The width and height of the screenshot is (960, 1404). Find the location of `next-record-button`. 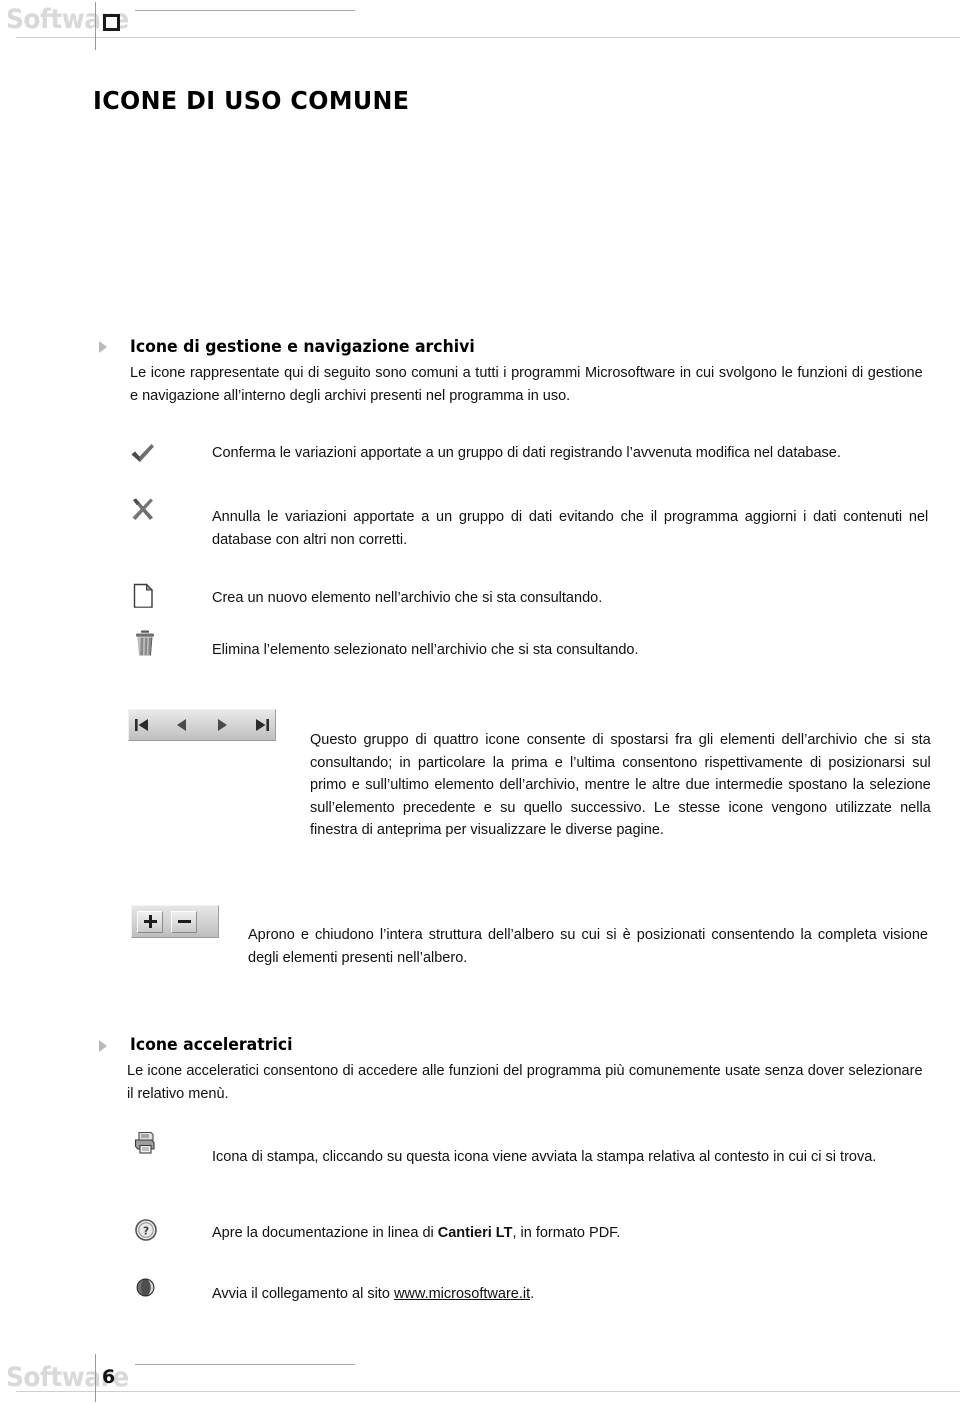

next-record-button is located at coordinates (222, 725).